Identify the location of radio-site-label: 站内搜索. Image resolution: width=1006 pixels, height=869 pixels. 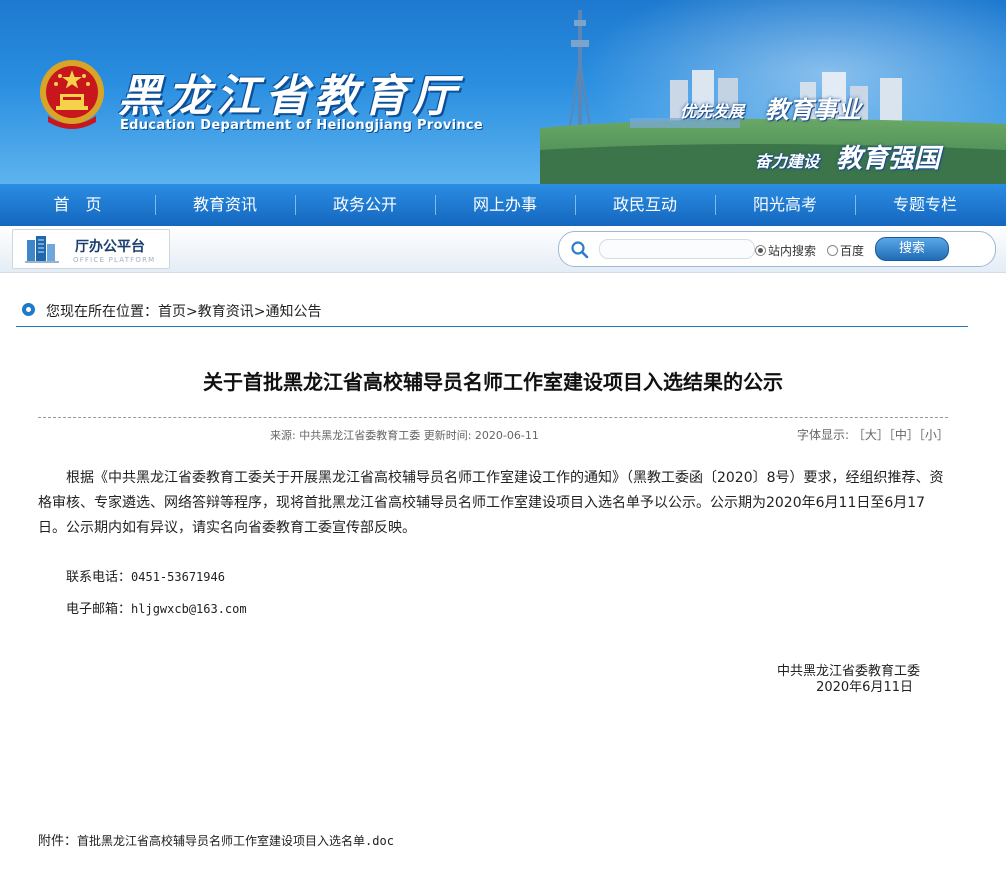
(792, 251).